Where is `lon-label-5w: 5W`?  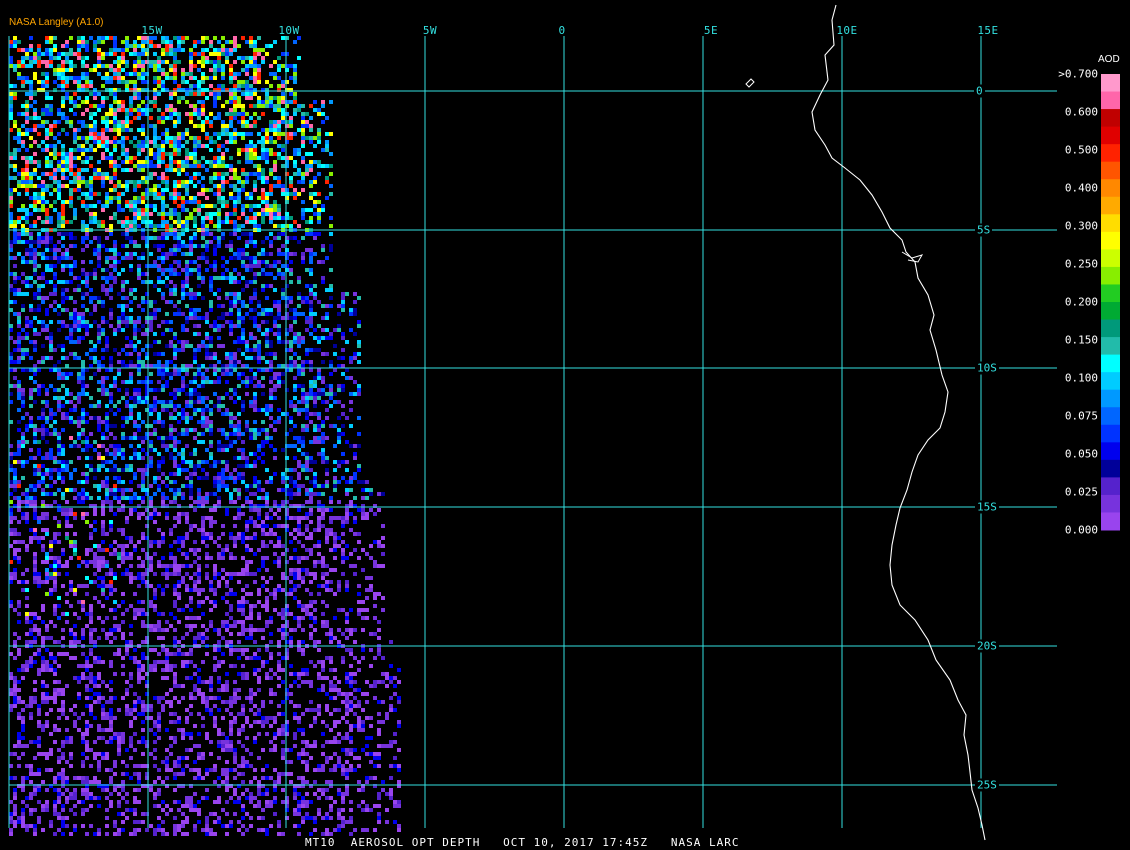 lon-label-5w: 5W is located at coordinates (430, 30).